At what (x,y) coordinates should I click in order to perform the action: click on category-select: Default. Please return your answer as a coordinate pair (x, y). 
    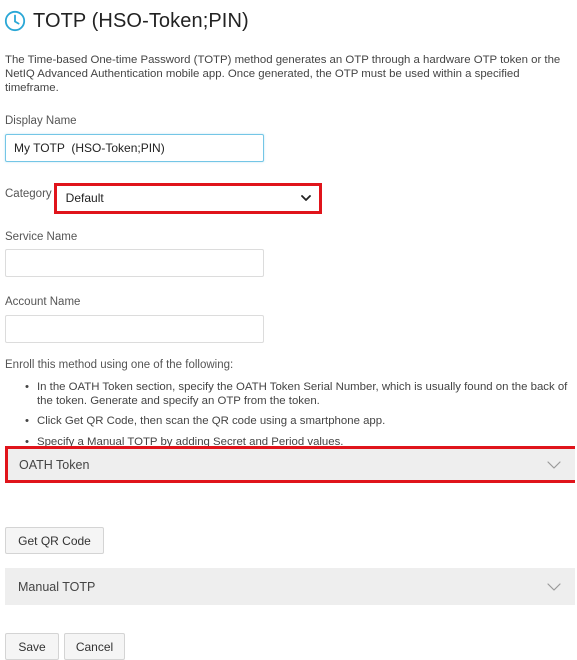
    Looking at the image, I should click on (187, 198).